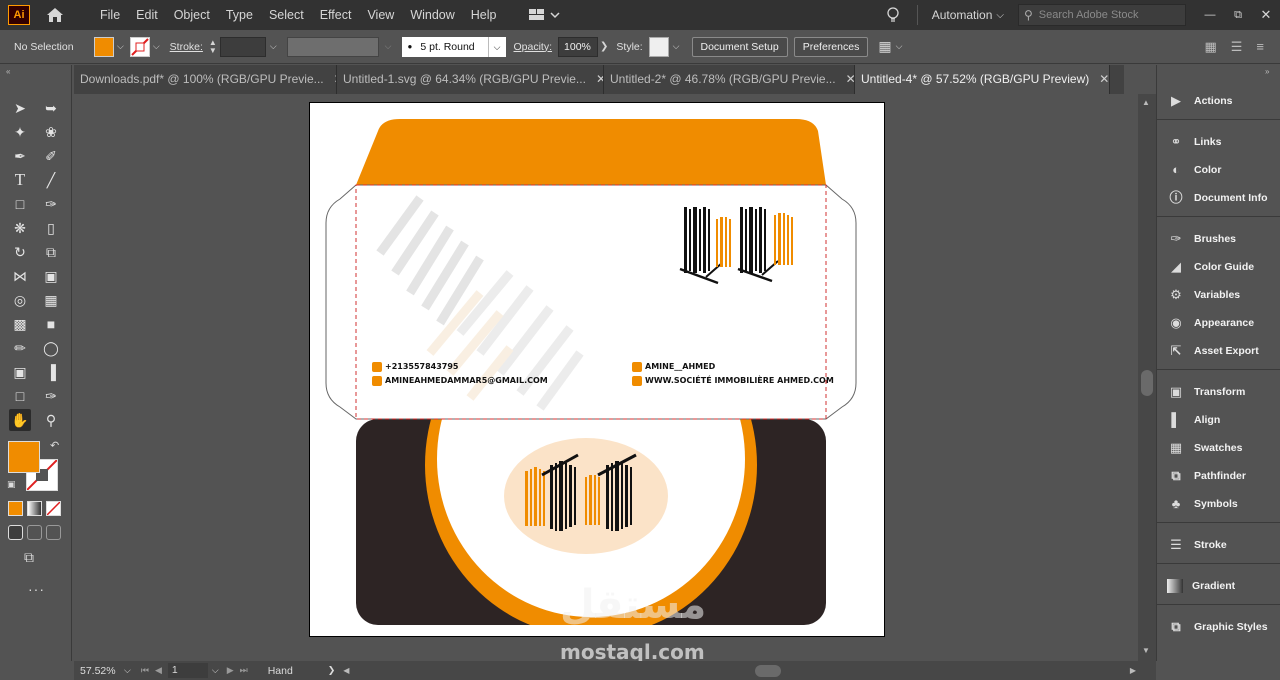  I want to click on width-tool-icon: ⋈, so click(20, 276).